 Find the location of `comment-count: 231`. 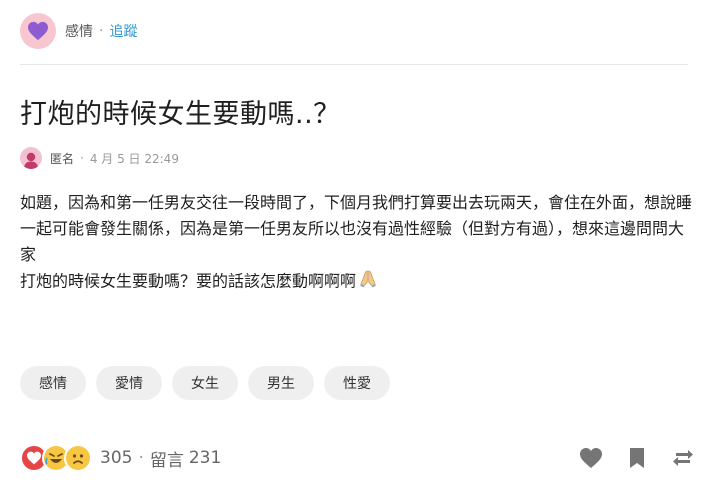

comment-count: 231 is located at coordinates (205, 458).